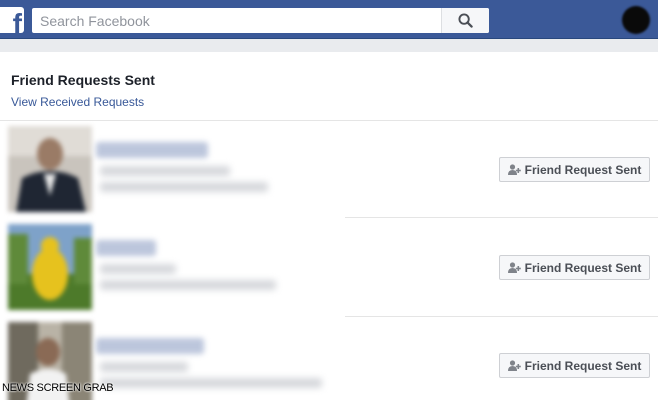  What do you see at coordinates (83, 80) in the screenshot?
I see `page-title: Friend Requests Sent` at bounding box center [83, 80].